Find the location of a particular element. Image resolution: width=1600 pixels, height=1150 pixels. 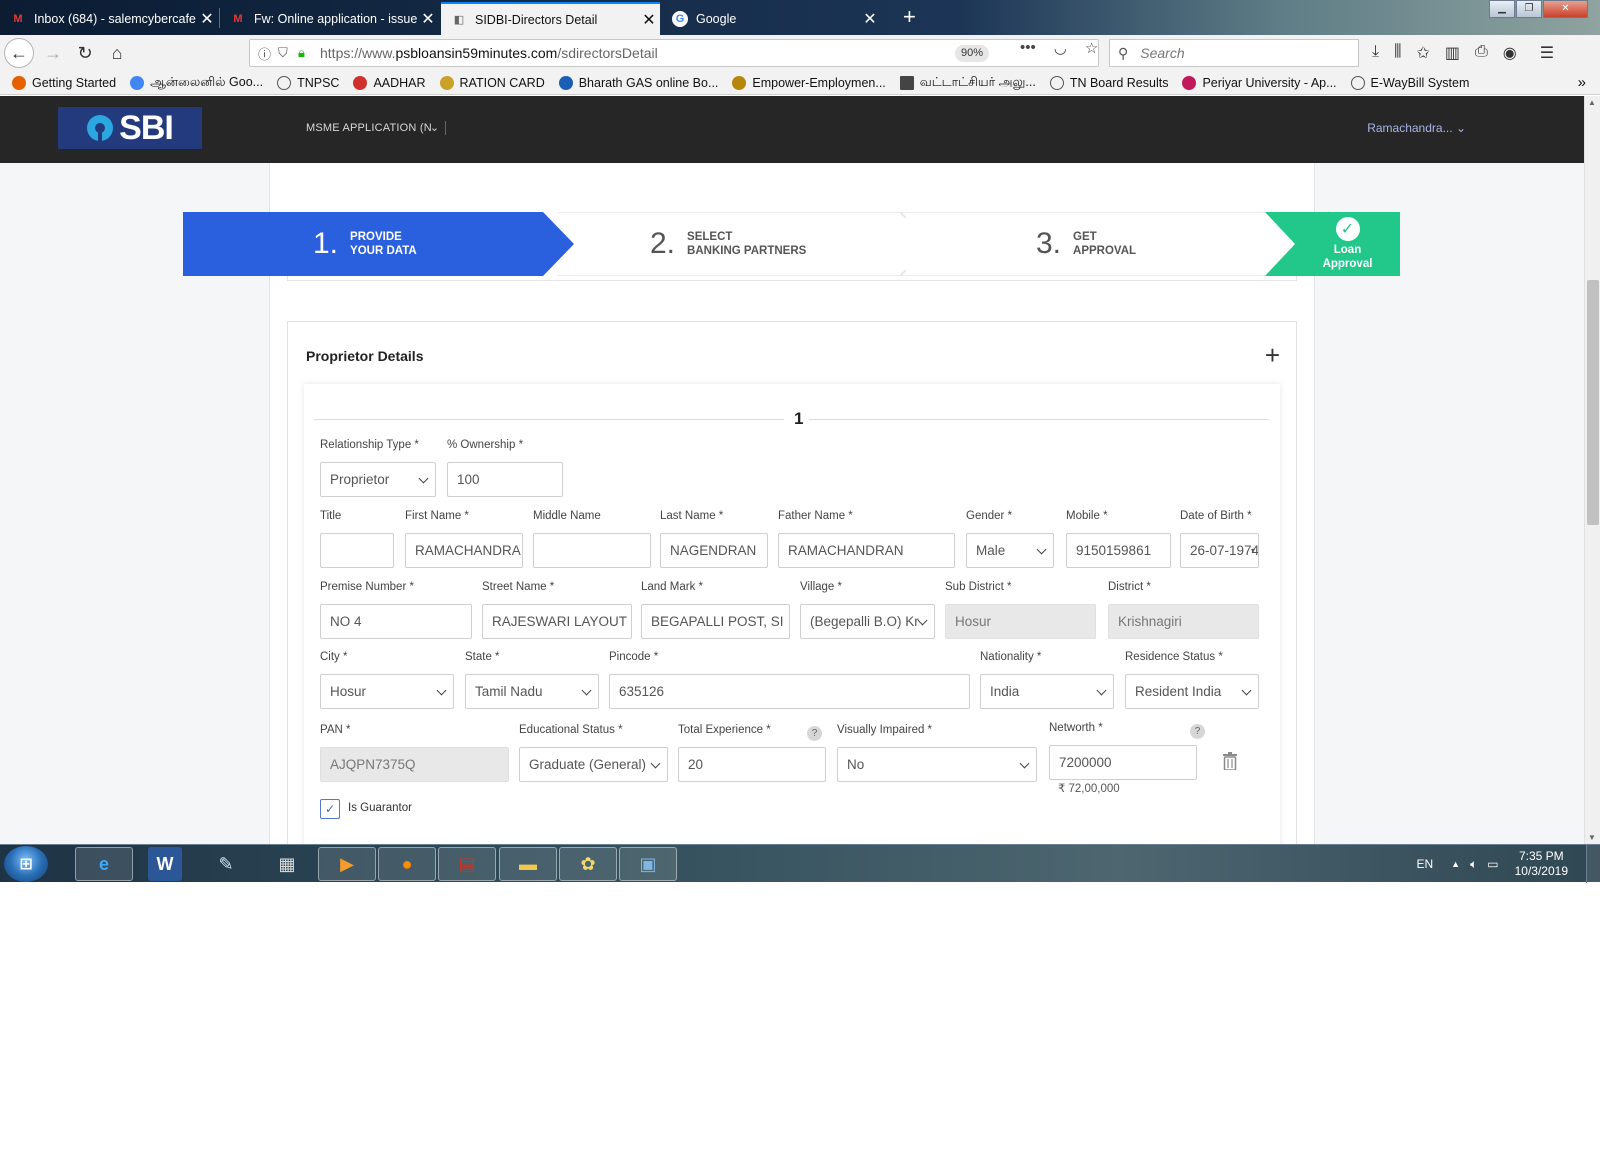

field-label: Street Name * is located at coordinates (518, 587).